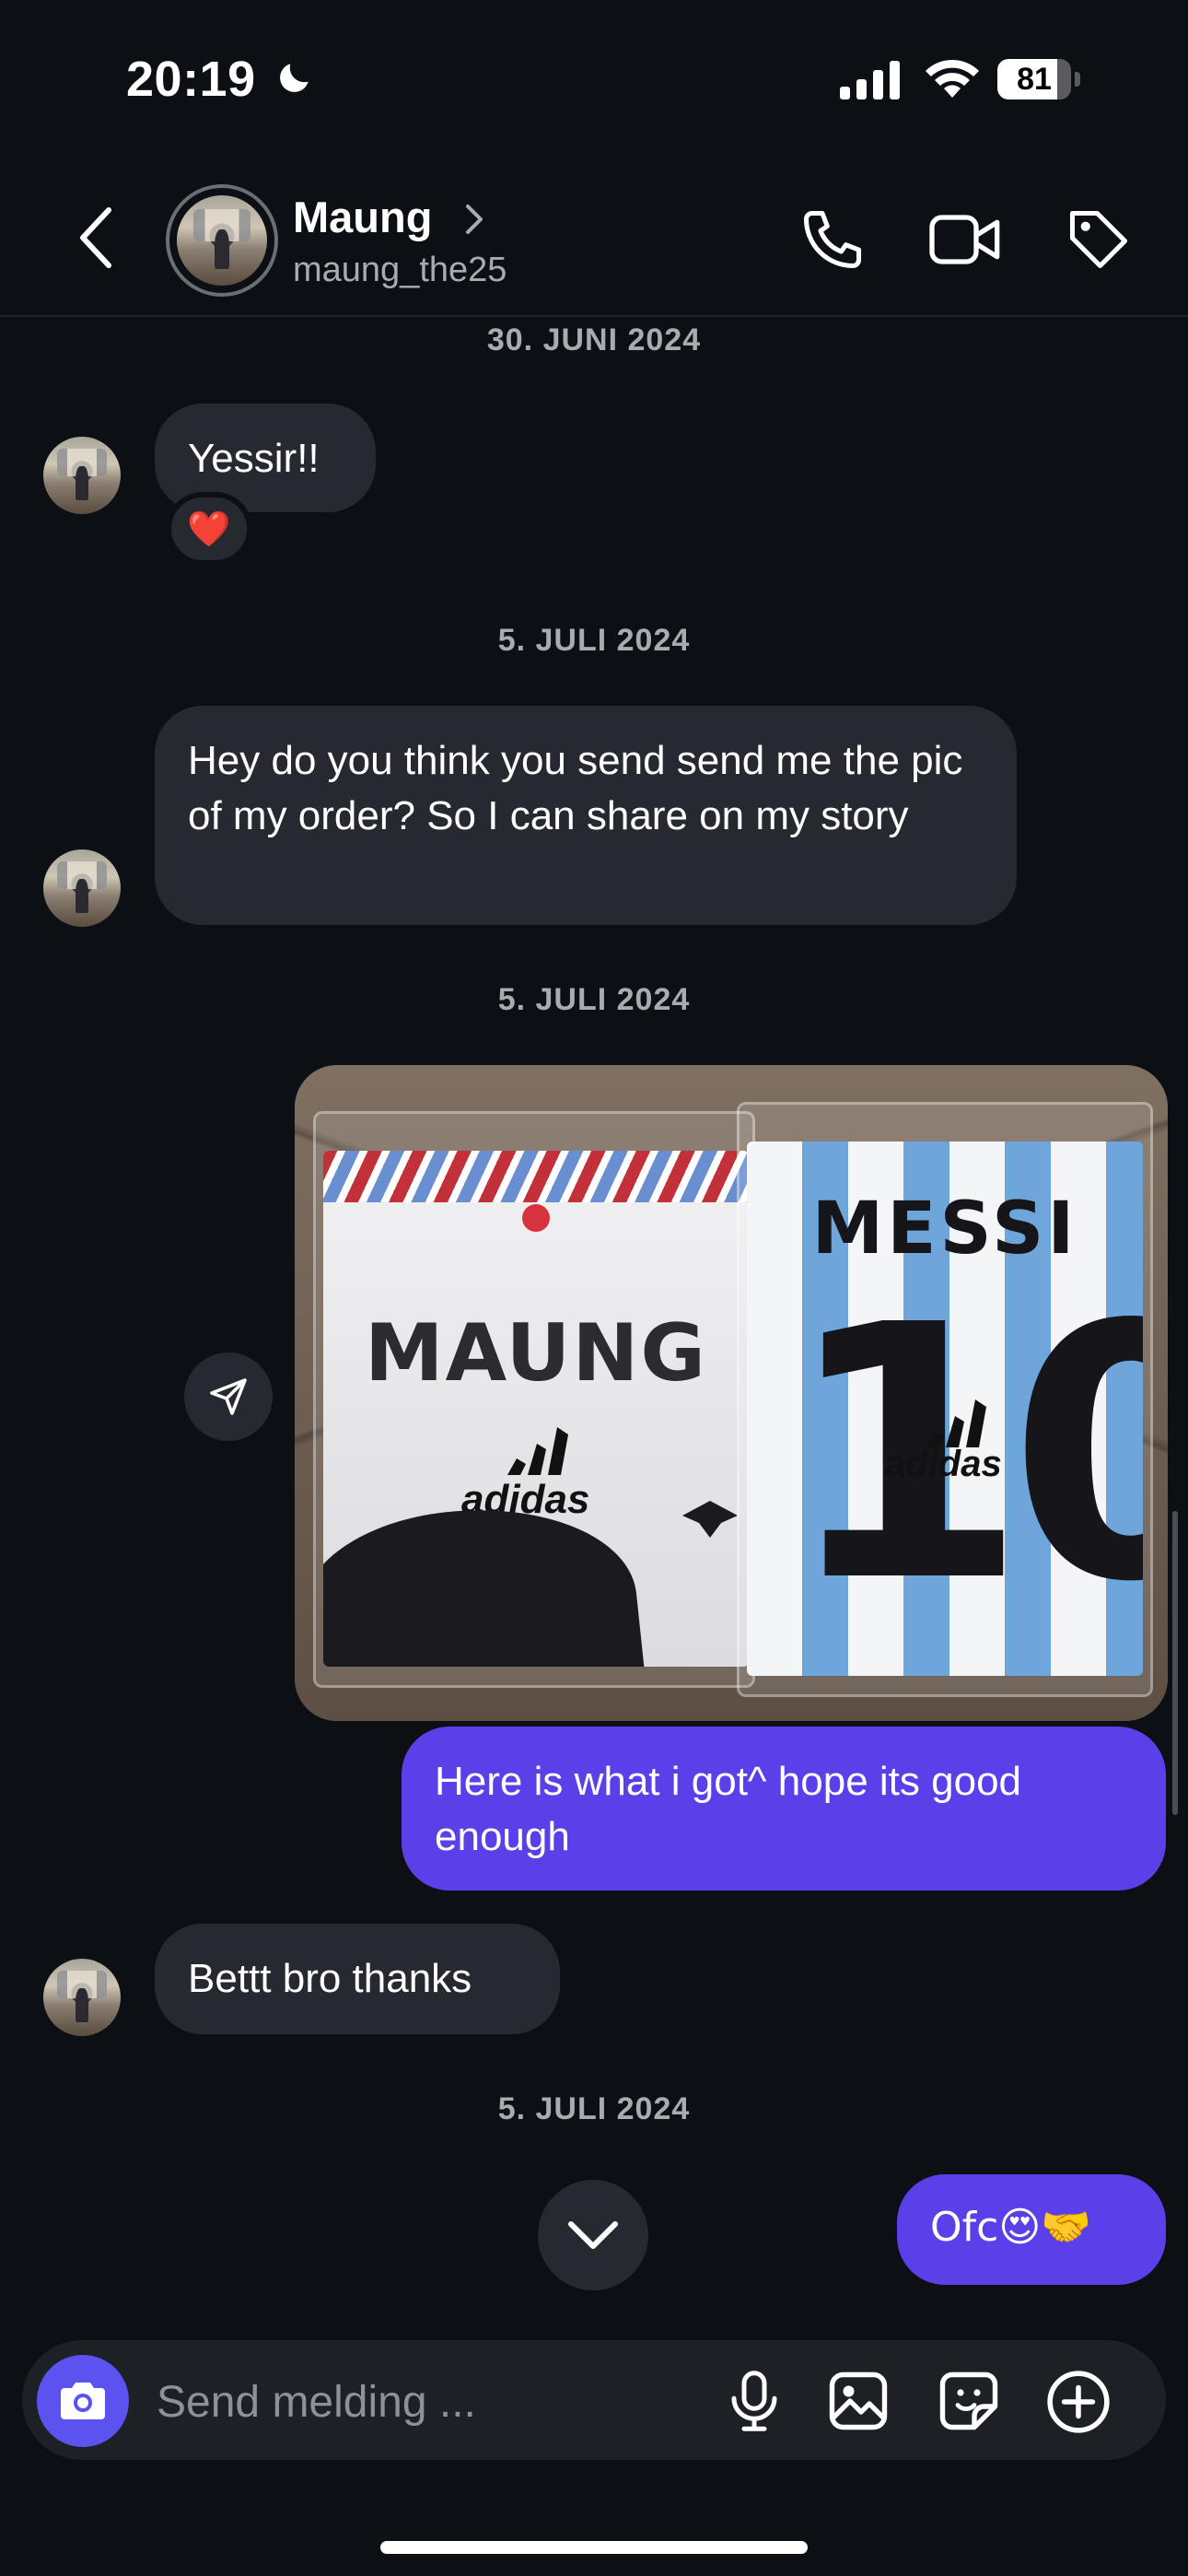 This screenshot has height=2576, width=1188. What do you see at coordinates (943, 1464) in the screenshot?
I see `jersey-brand-text: adidas` at bounding box center [943, 1464].